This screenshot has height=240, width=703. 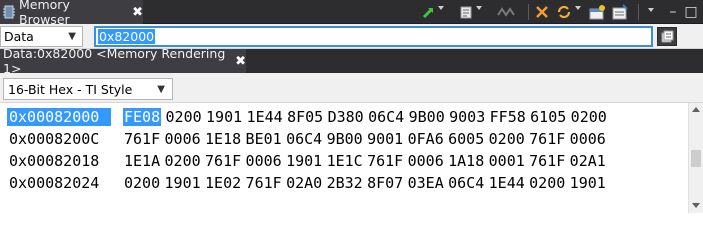 I want to click on minimize-icon: –, so click(x=673, y=12).